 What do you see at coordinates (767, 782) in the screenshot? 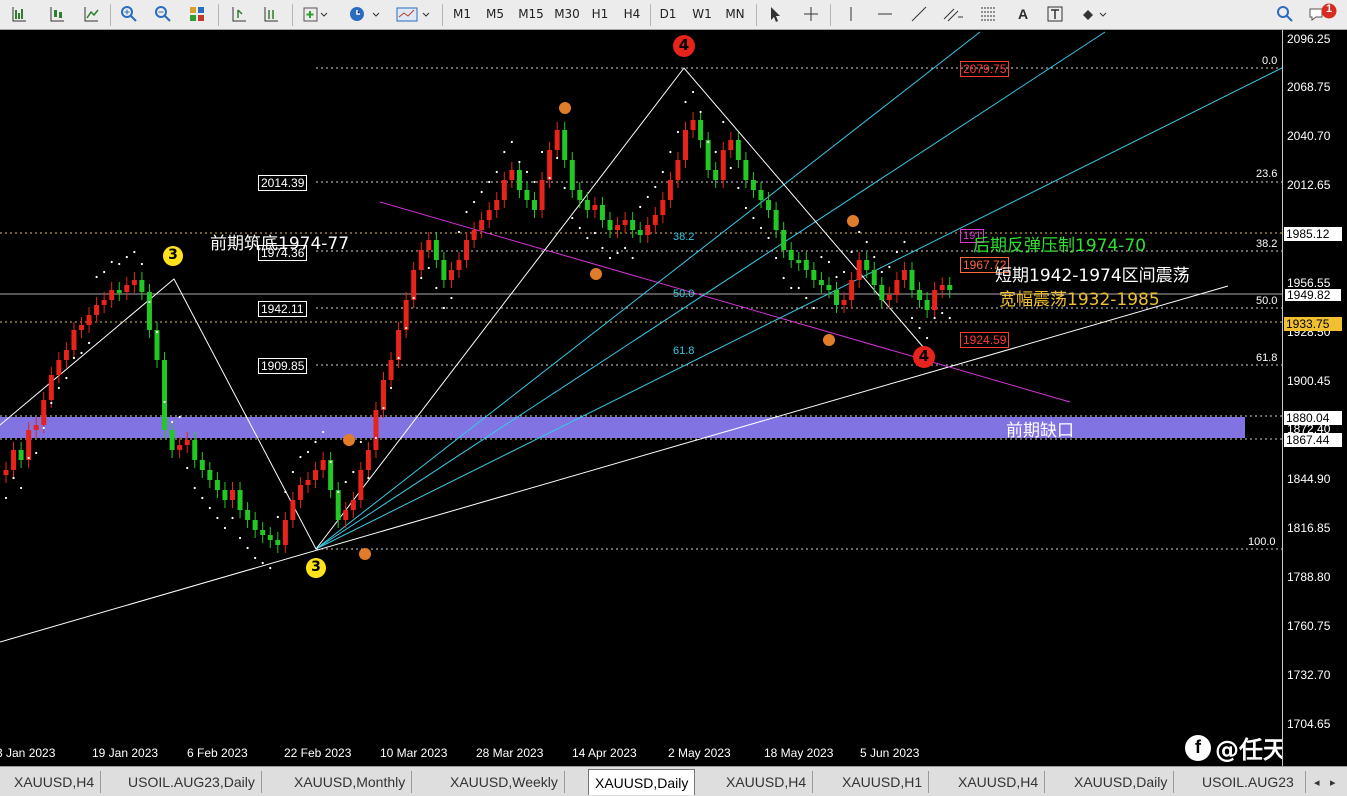
I see `tab-xauusd-h4-2: XAUUSD,H4` at bounding box center [767, 782].